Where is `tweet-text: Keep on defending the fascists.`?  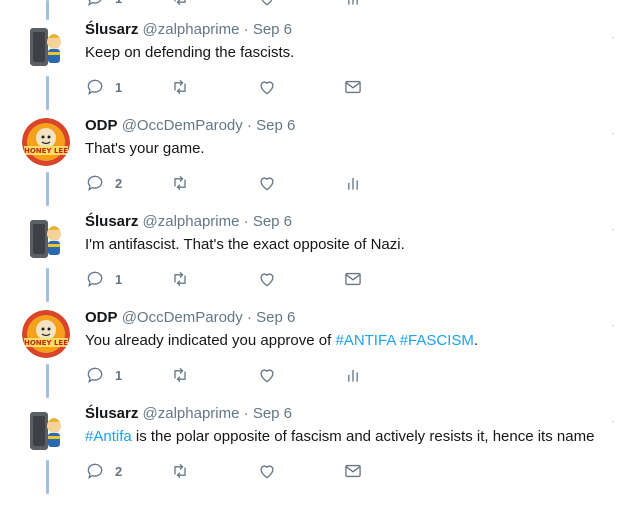 tweet-text: Keep on defending the fascists. is located at coordinates (189, 52).